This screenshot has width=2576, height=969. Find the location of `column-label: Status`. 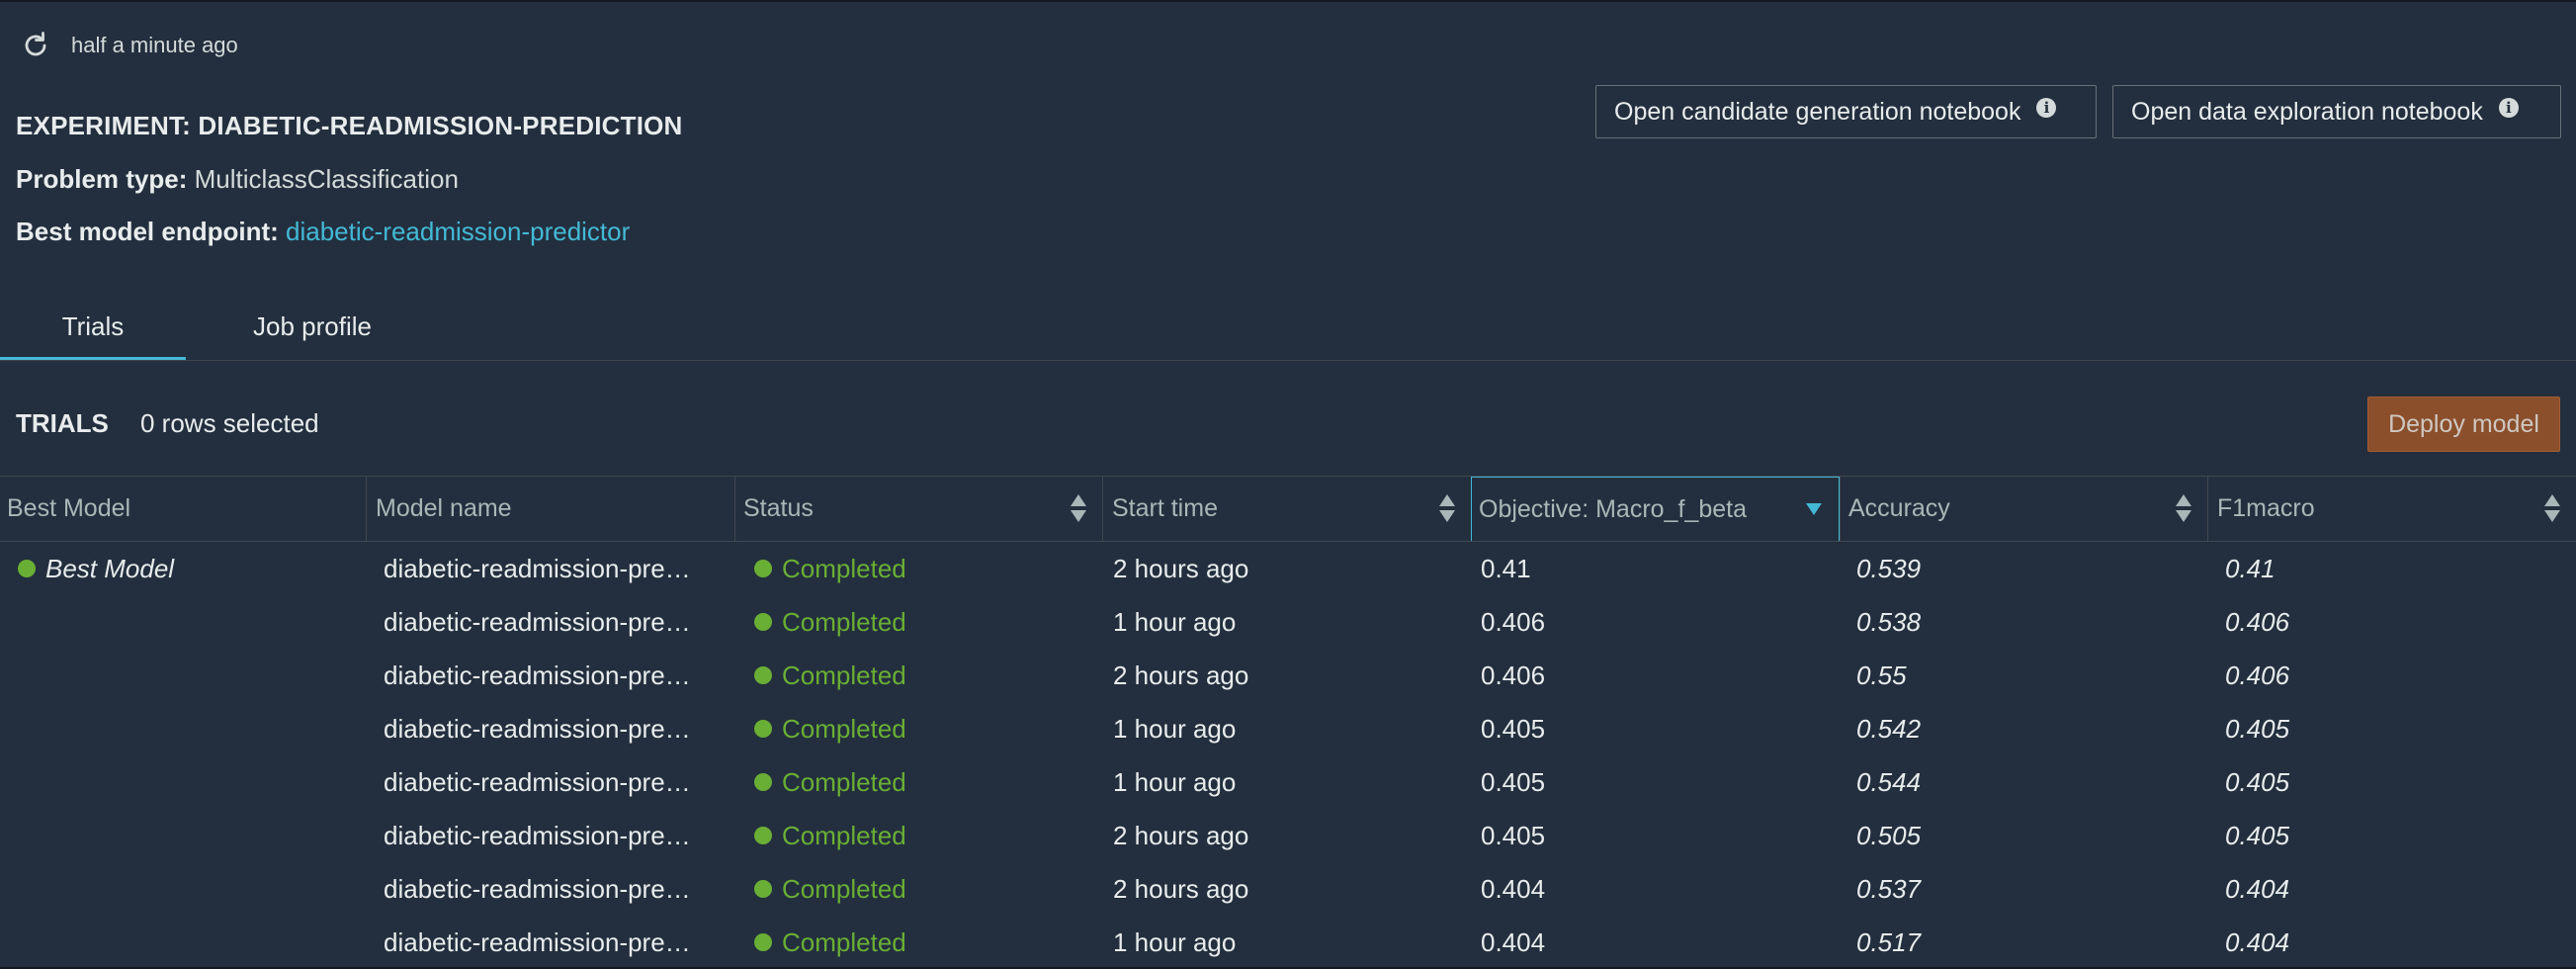

column-label: Status is located at coordinates (778, 508).